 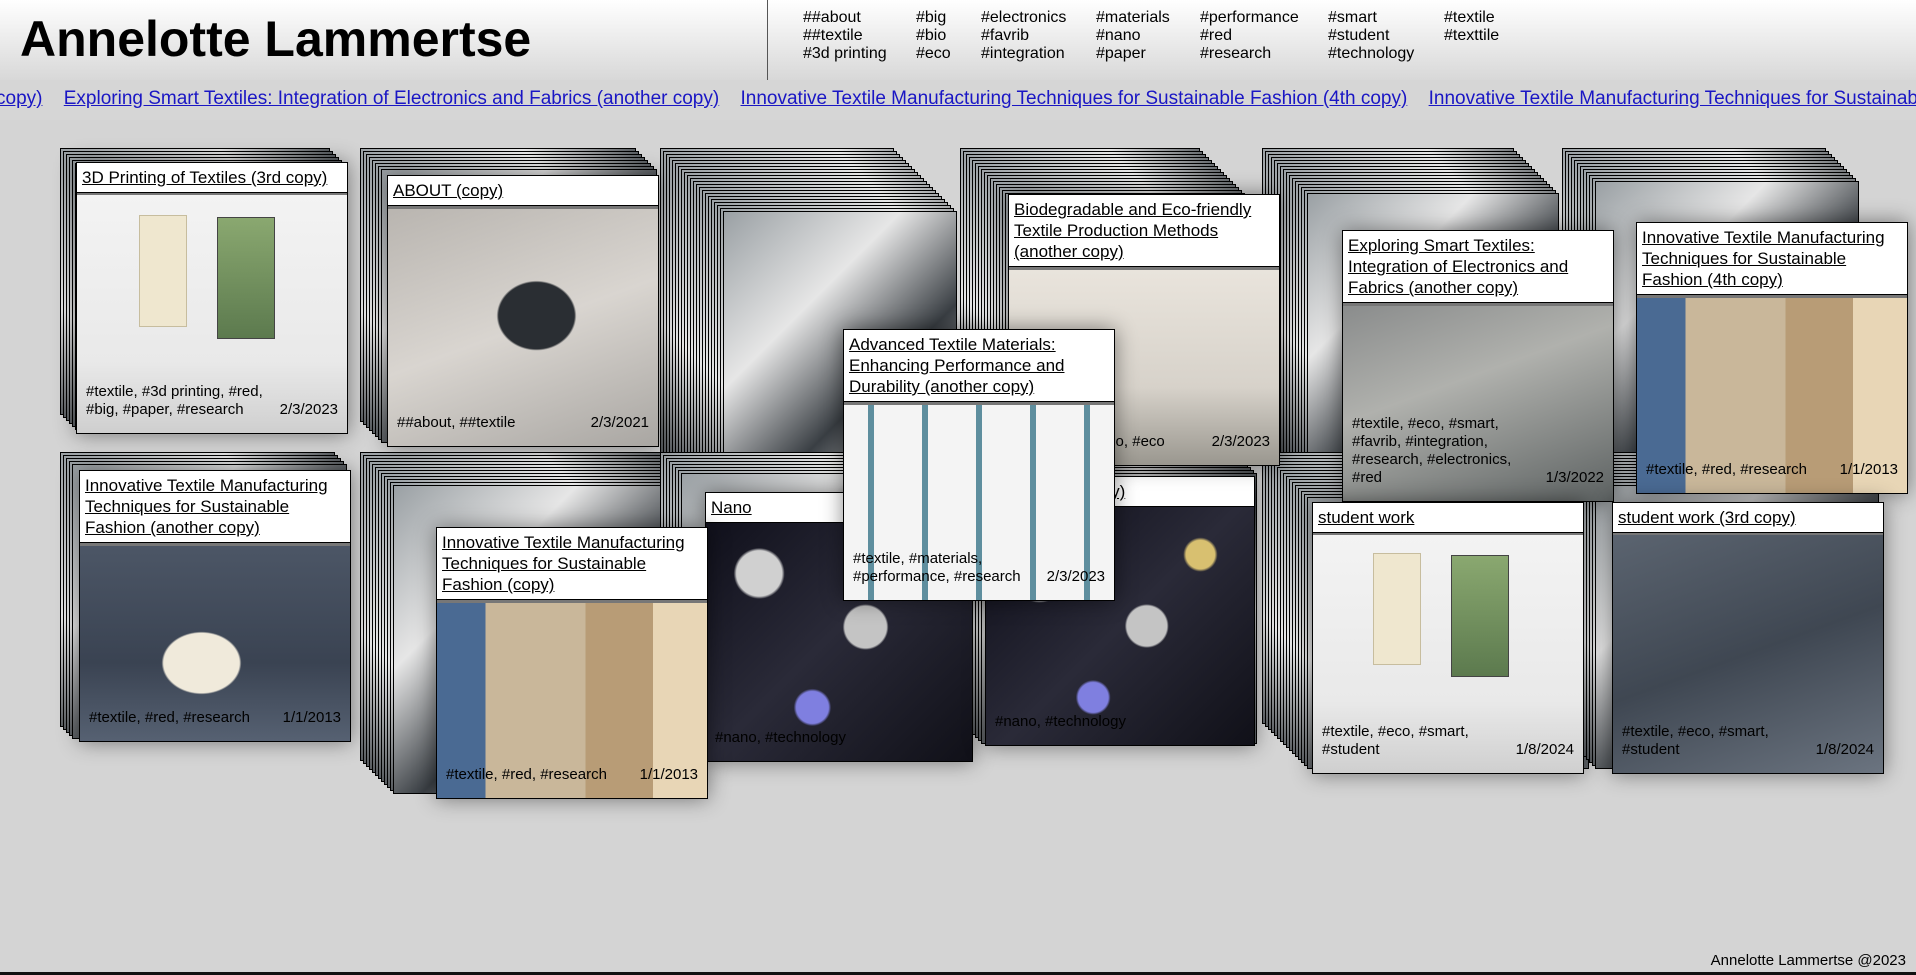 I want to click on tag-link: #electronics, so click(x=1023, y=18).